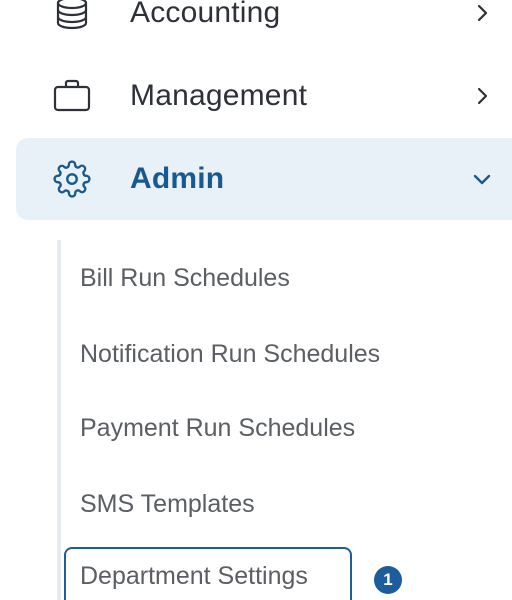  Describe the element at coordinates (72, 16) in the screenshot. I see `coins-stack-icon` at that location.